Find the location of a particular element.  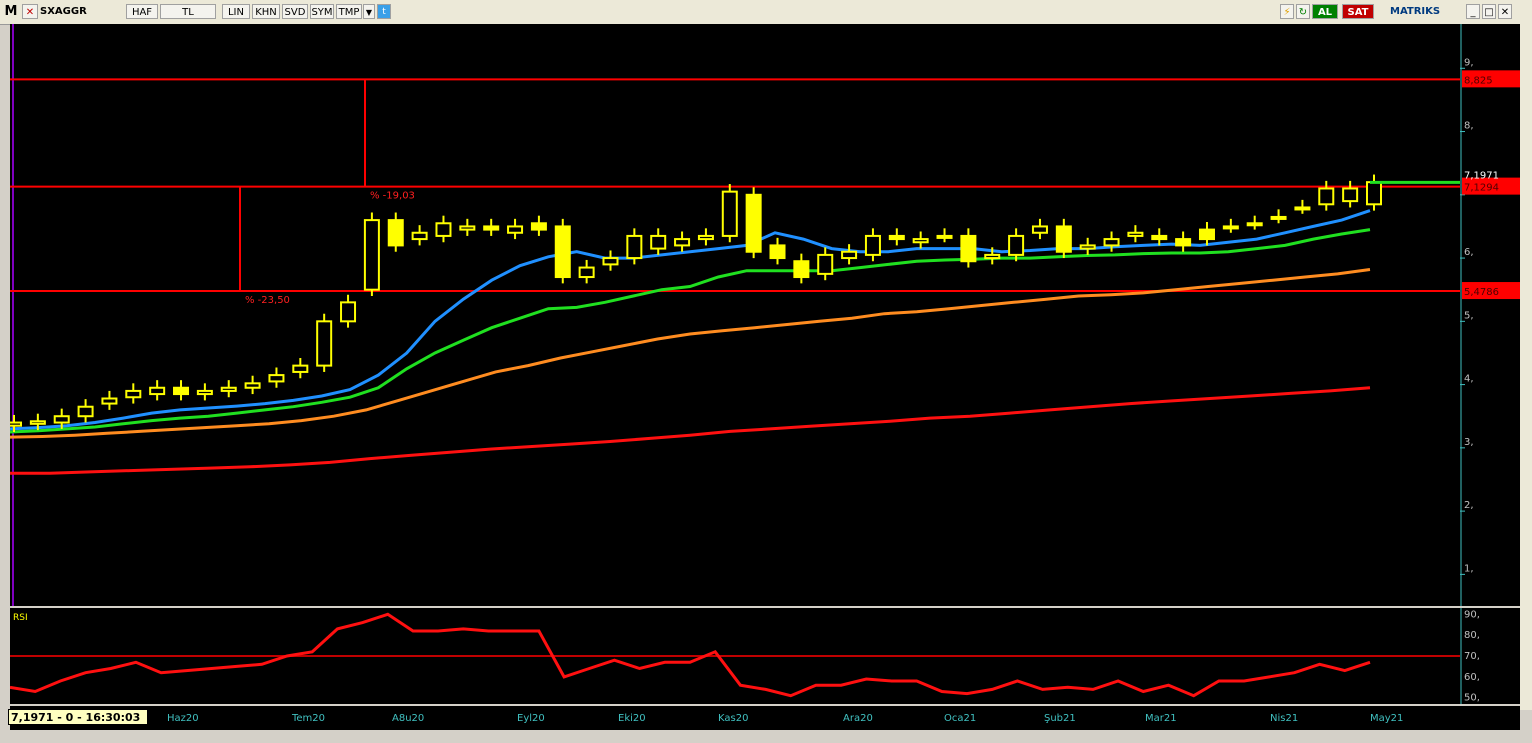

x-axis-label: Kas20 is located at coordinates (733, 718).